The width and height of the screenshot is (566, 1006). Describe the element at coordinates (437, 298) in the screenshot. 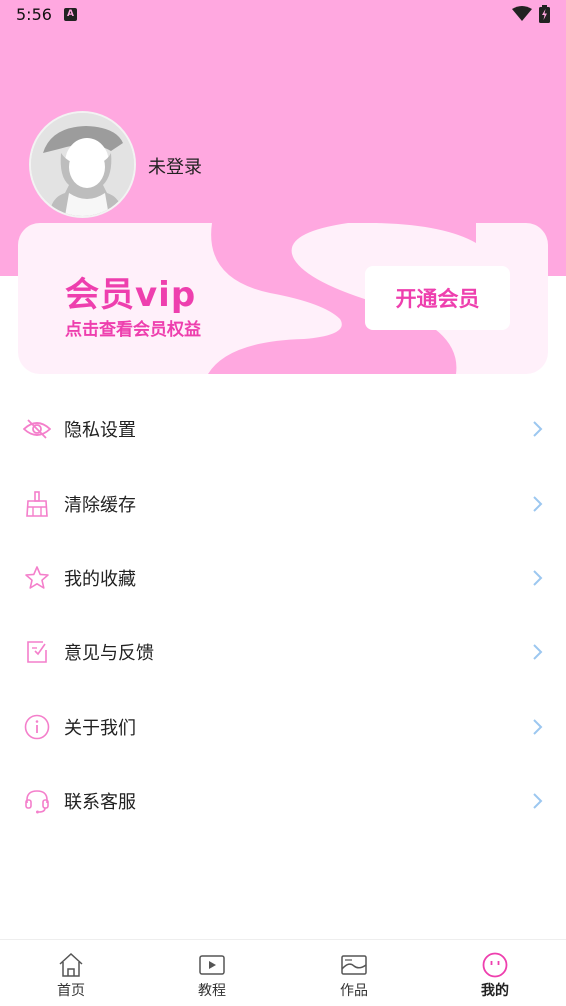

I see `open-membership-button: 开通会员` at that location.